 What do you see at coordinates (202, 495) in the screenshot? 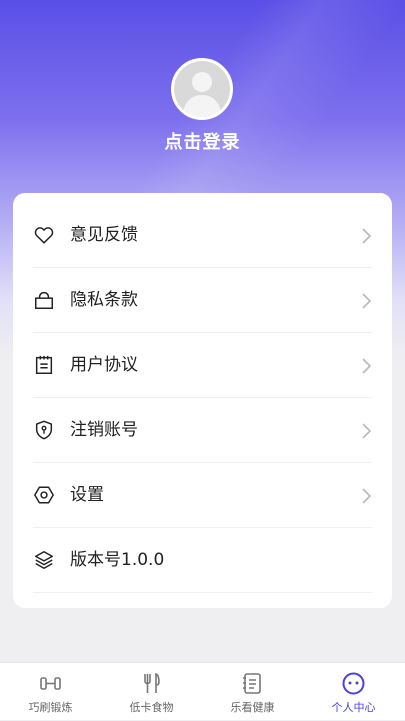
I see `menu-item-settings: 设置` at bounding box center [202, 495].